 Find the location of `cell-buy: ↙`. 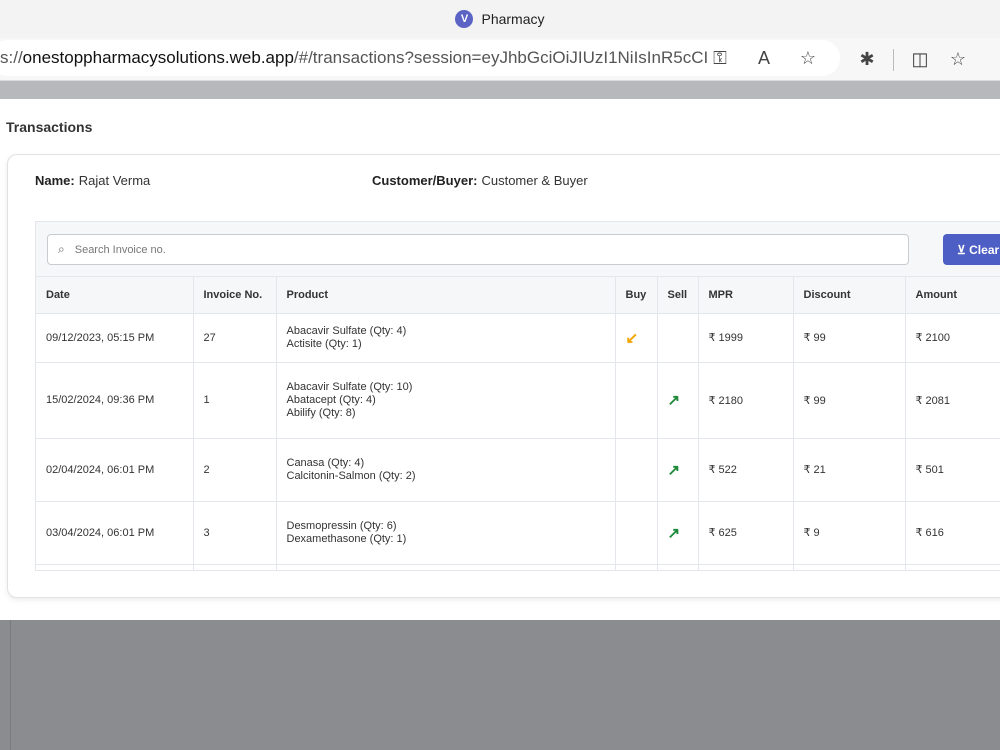

cell-buy: ↙ is located at coordinates (636, 338).